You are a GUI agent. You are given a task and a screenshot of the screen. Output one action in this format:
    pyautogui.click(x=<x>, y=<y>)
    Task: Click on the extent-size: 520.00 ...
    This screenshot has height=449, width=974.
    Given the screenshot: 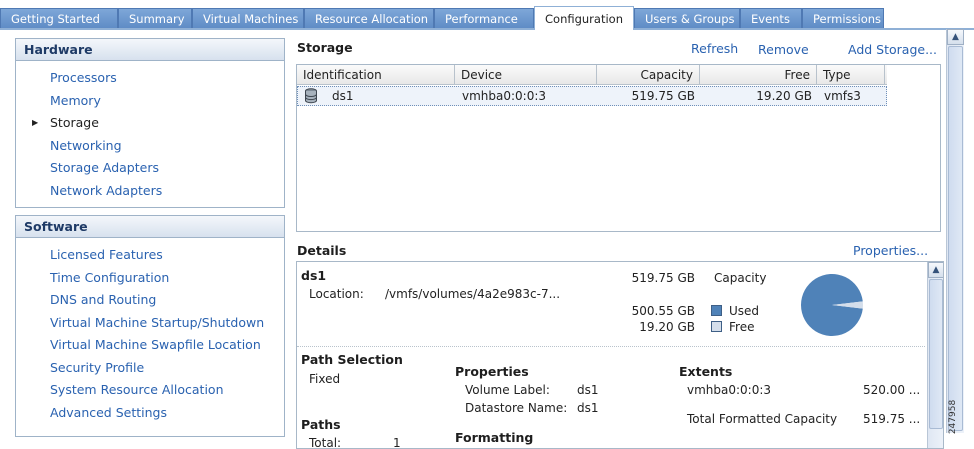 What is the action you would take?
    pyautogui.click(x=892, y=390)
    